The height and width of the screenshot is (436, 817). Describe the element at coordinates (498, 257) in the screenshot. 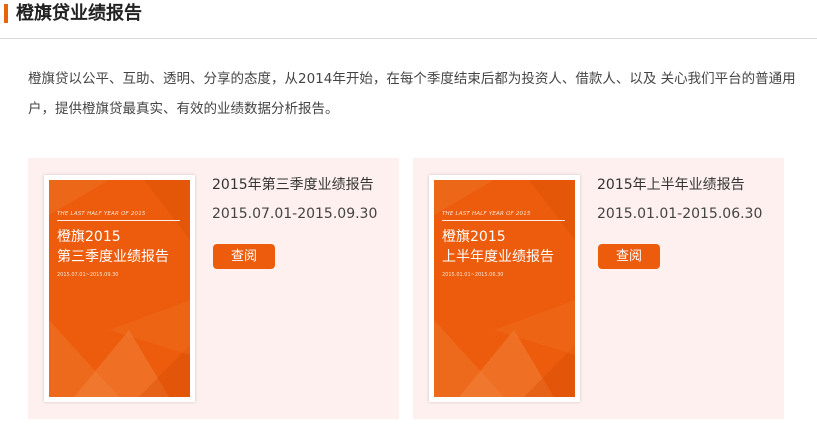

I see `cover-title-line2: 上半年度业绩报告` at that location.